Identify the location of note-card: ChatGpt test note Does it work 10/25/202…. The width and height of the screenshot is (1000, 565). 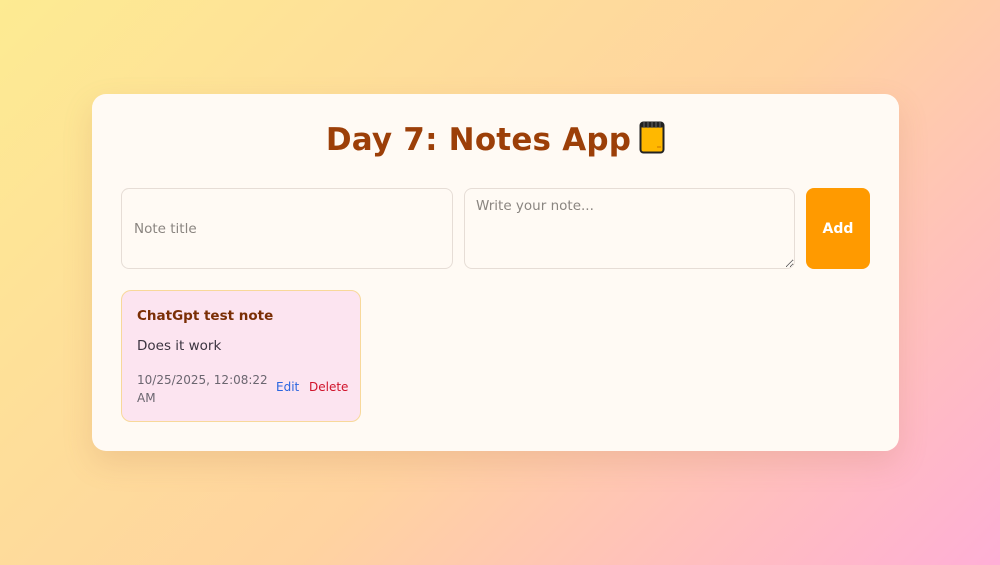
(241, 356).